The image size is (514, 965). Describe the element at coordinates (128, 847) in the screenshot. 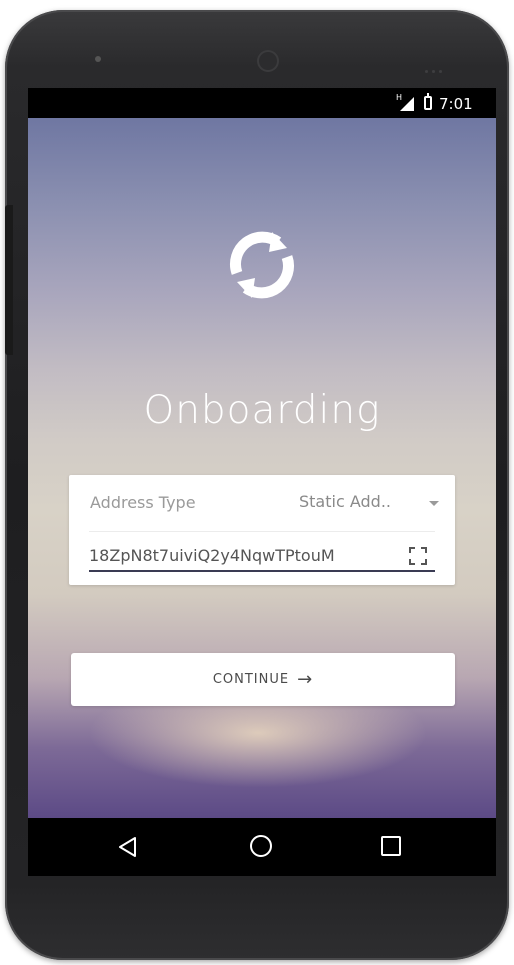

I see `back-triangle-icon` at that location.